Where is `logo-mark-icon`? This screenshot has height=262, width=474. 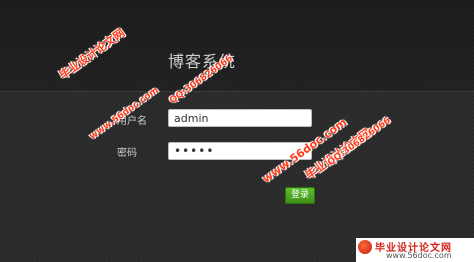 logo-mark-icon is located at coordinates (365, 247).